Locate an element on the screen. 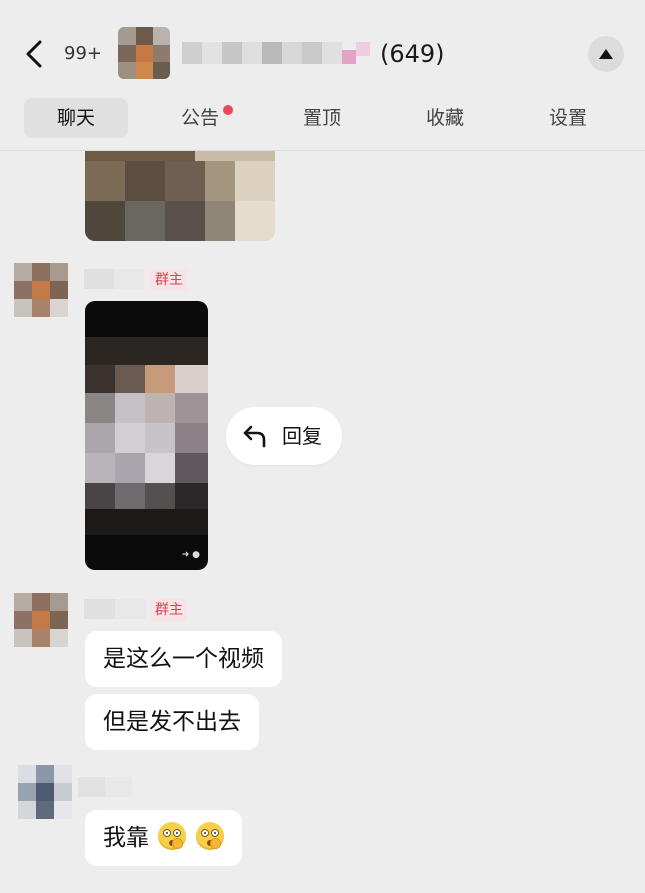  reply-button: 回复 is located at coordinates (284, 436).